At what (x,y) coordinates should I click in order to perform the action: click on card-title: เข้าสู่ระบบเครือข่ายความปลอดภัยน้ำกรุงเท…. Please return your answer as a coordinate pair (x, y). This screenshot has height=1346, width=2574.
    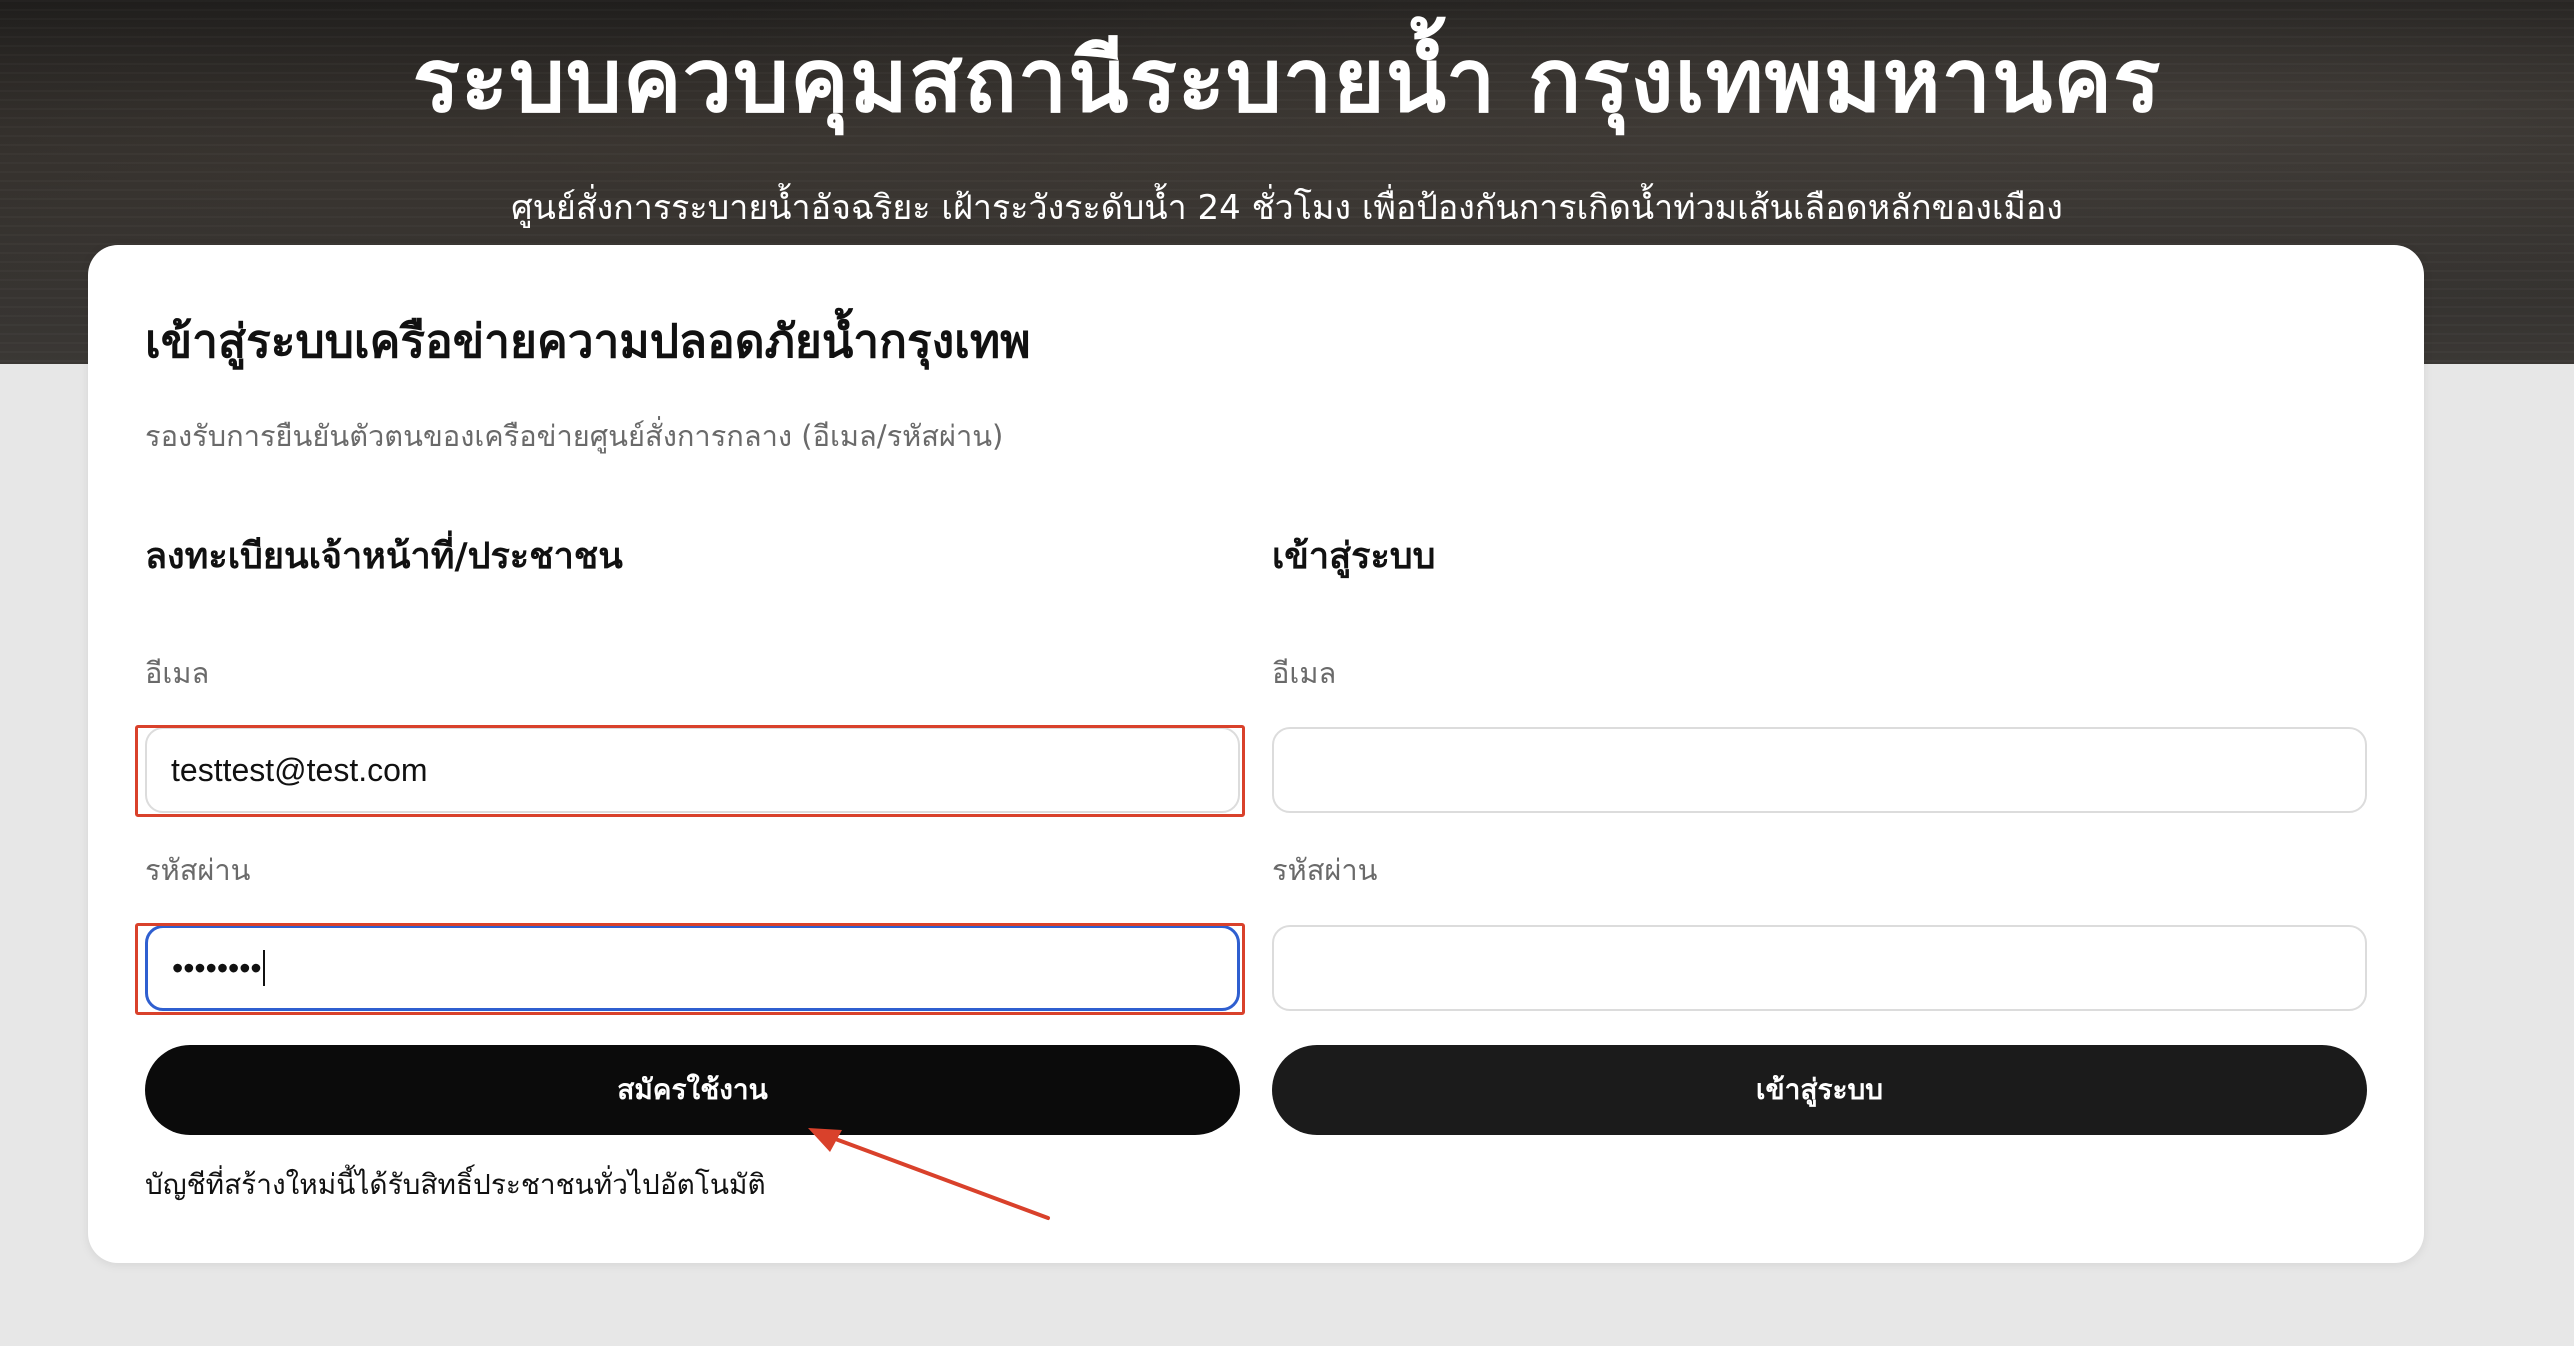
    Looking at the image, I should click on (588, 341).